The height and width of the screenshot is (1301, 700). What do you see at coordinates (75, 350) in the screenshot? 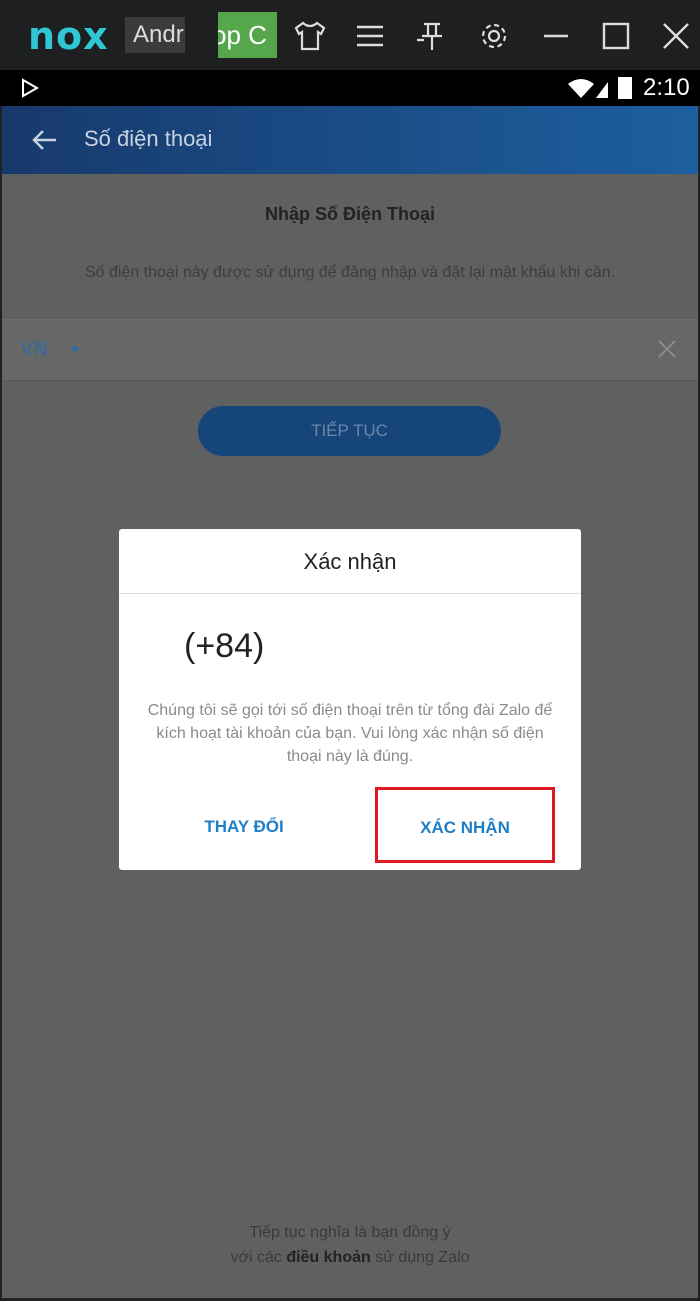
I see `caret-down-icon` at bounding box center [75, 350].